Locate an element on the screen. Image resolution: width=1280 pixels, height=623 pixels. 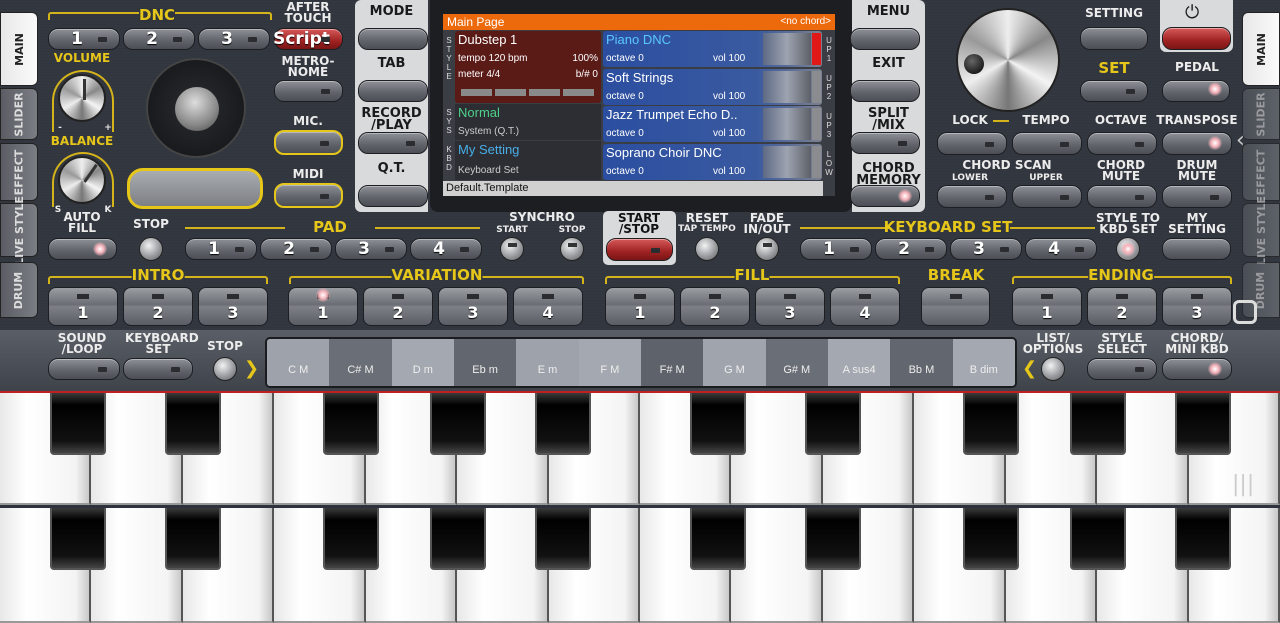
tab-right-main: MAIN is located at coordinates (1261, 49).